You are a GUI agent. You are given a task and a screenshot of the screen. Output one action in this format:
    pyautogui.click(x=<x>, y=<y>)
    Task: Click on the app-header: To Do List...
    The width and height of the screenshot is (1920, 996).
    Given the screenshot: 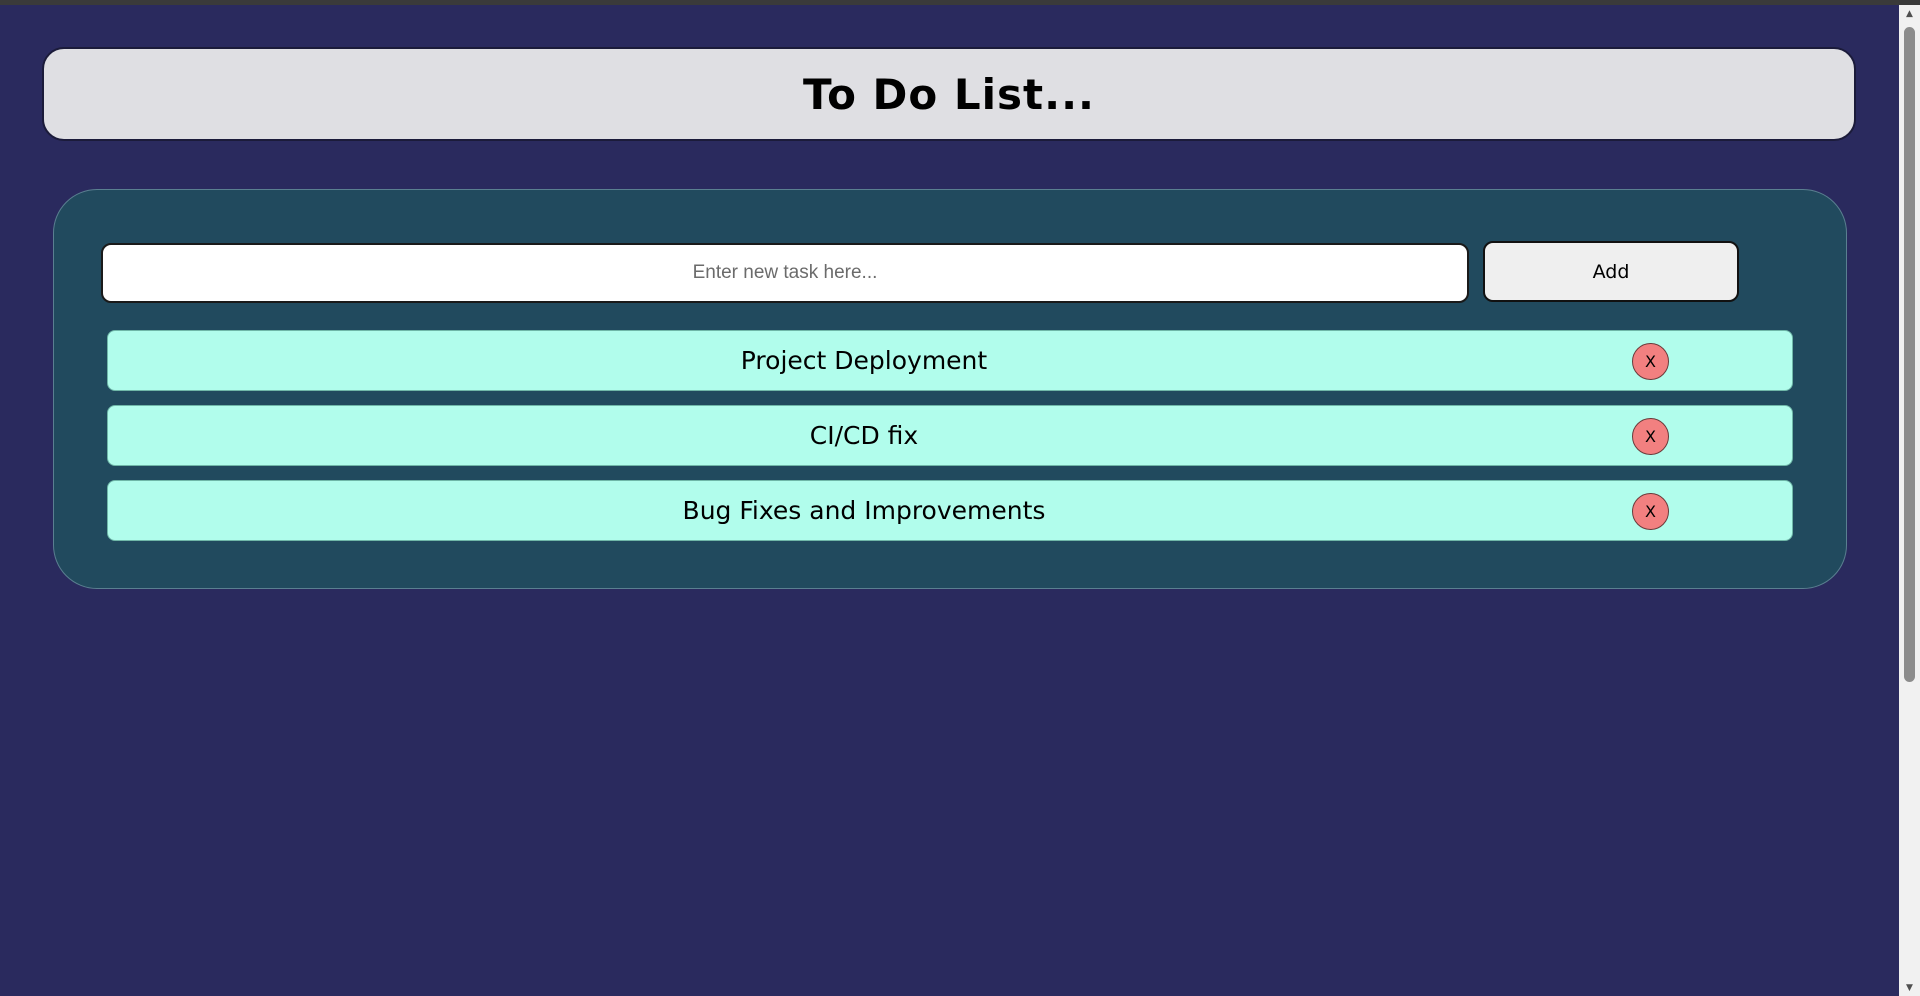 What is the action you would take?
    pyautogui.click(x=949, y=94)
    